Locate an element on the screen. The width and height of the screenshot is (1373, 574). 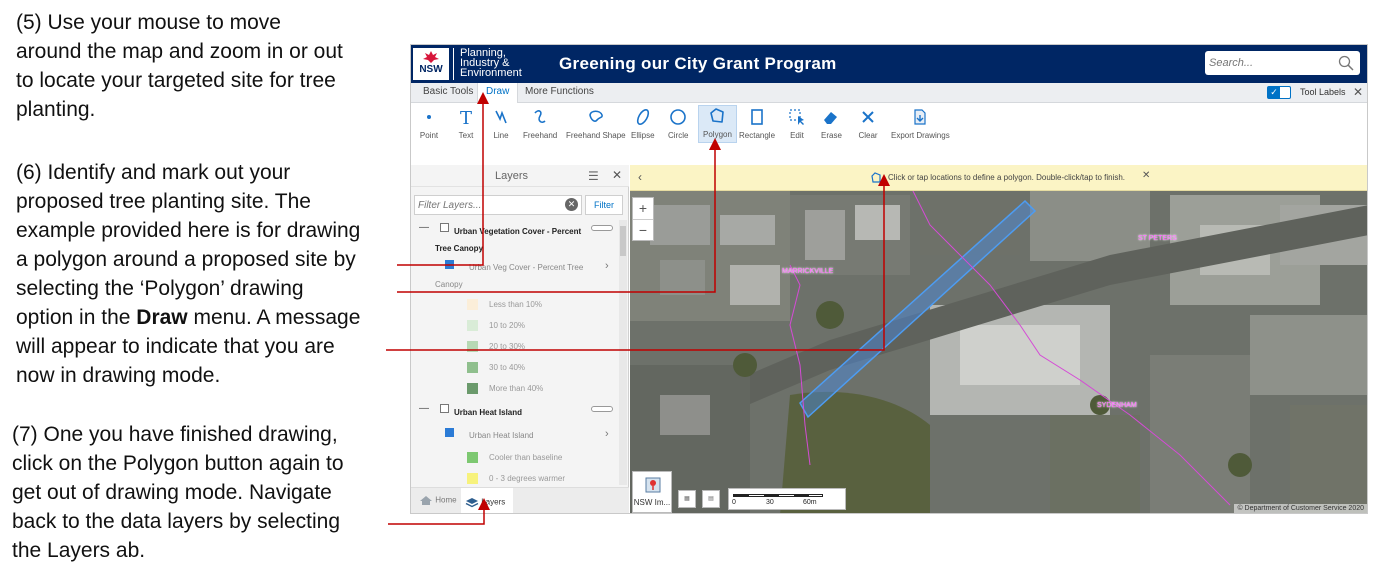
instruction-line: will appear to indicate that you are is located at coordinates (175, 346).